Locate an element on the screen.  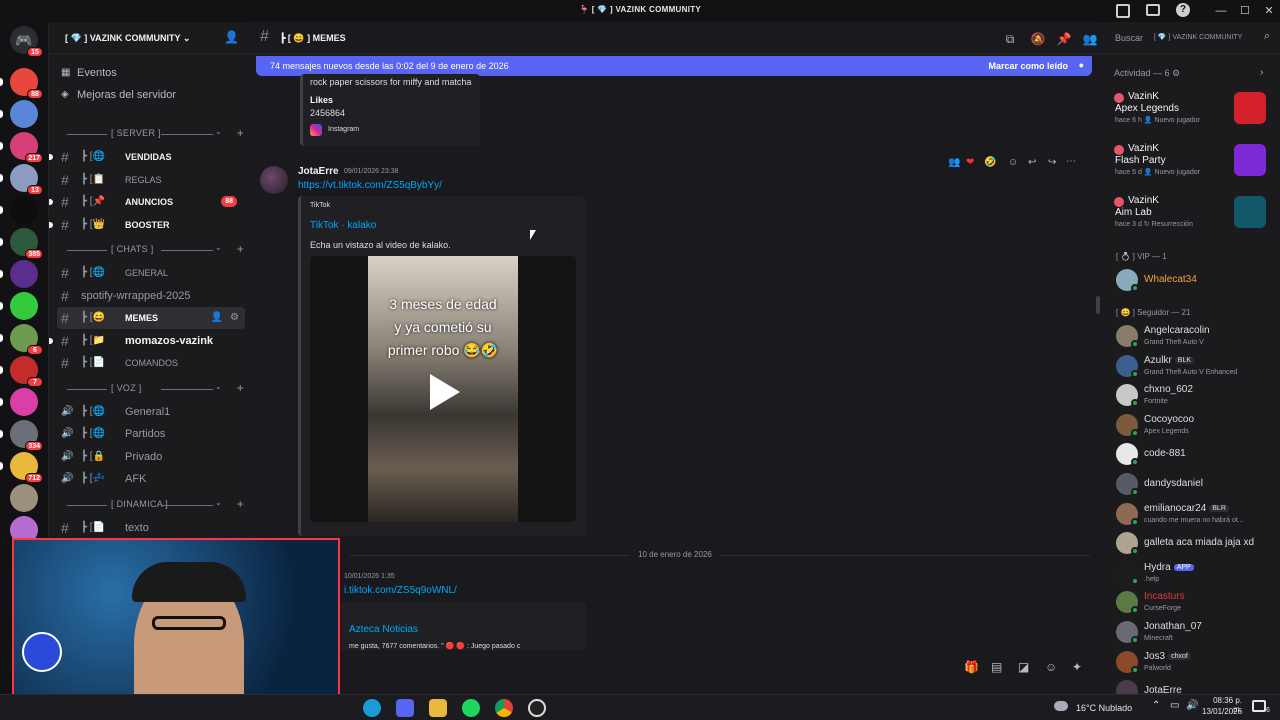
reply-icon: ↩ is located at coordinates (1032, 162).